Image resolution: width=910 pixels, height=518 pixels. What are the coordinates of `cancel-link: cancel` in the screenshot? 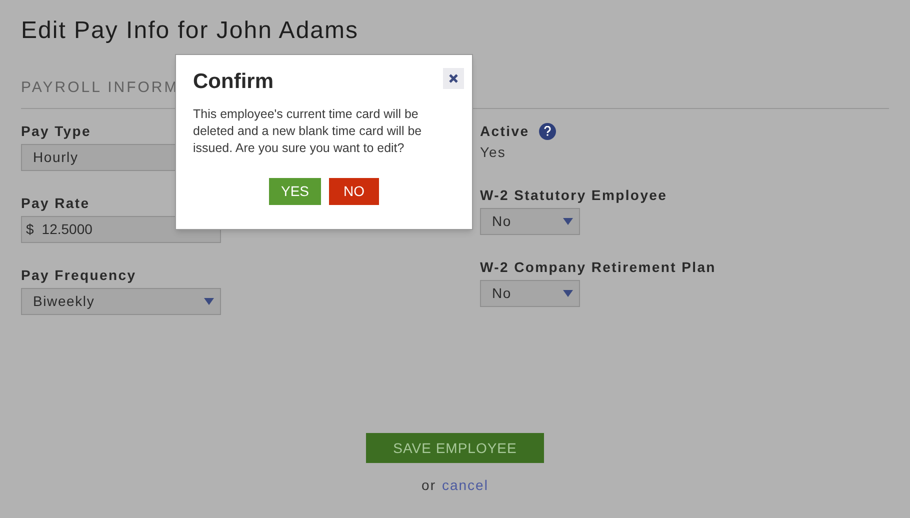 It's located at (465, 485).